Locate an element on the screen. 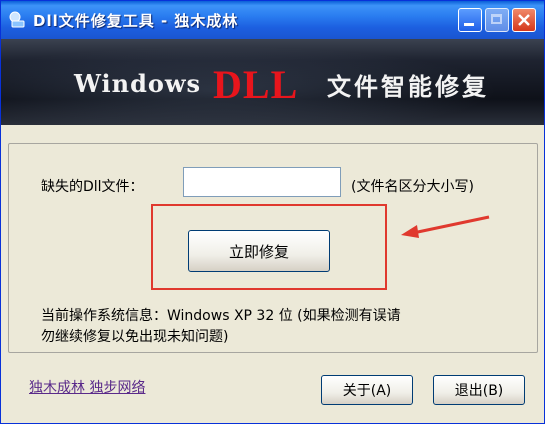 This screenshot has height=424, width=545. os-info-line-1: 当前操作系统信息：Windows XP 32 位 (如果检测有误请 is located at coordinates (221, 316).